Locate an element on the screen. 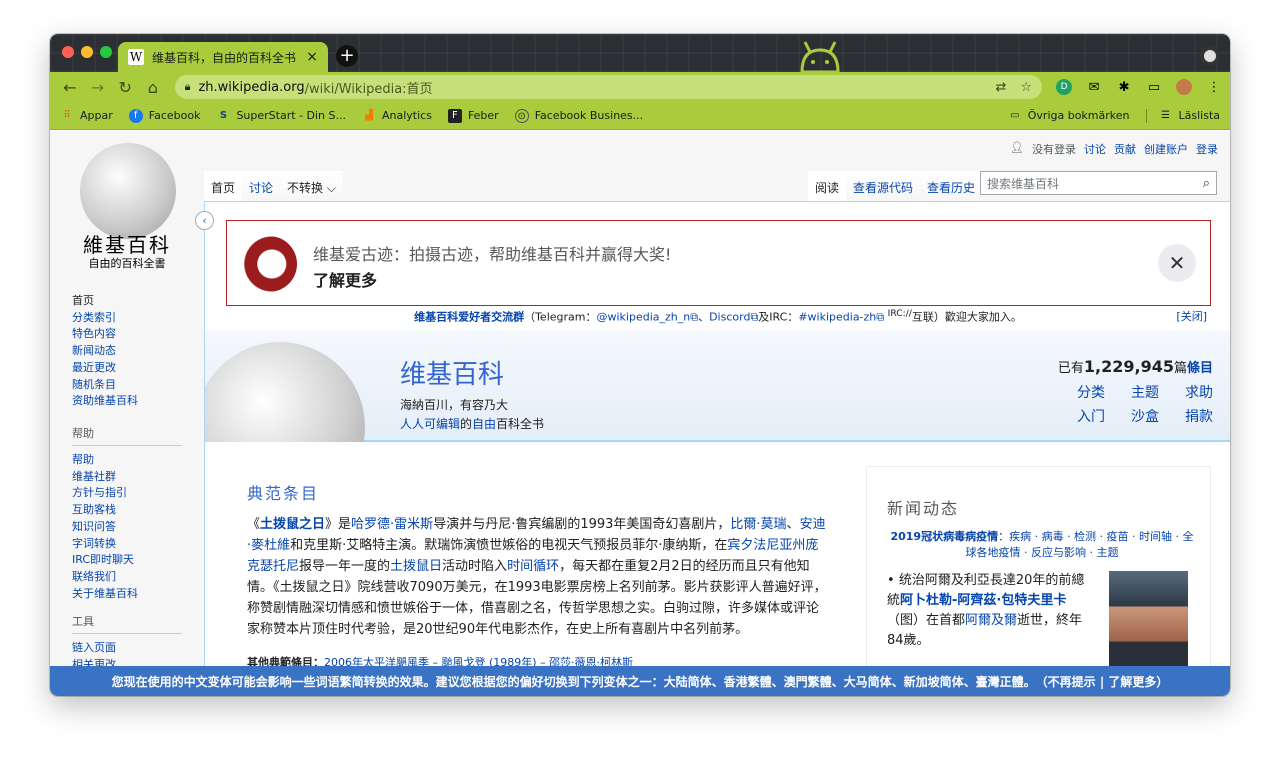 The height and width of the screenshot is (762, 1280). back-arrow-icon: ← is located at coordinates (70, 87).